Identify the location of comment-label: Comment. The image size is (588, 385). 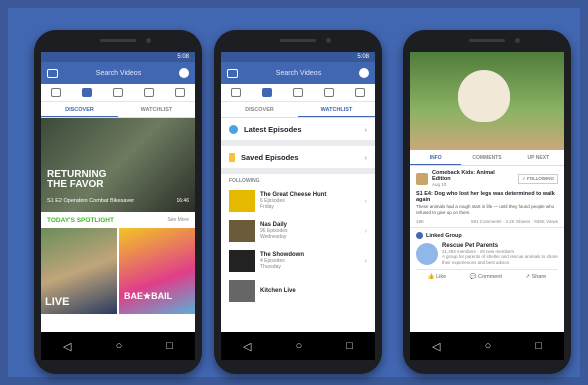
(490, 277).